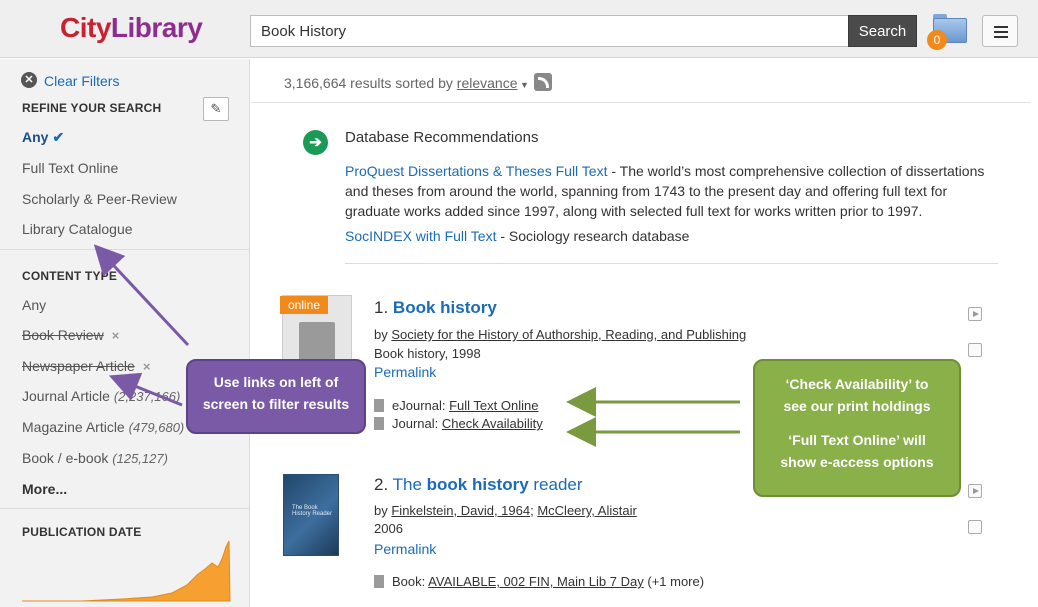 This screenshot has height=607, width=1038. Describe the element at coordinates (427, 353) in the screenshot. I see `result-publication: Book history, 1998` at that location.